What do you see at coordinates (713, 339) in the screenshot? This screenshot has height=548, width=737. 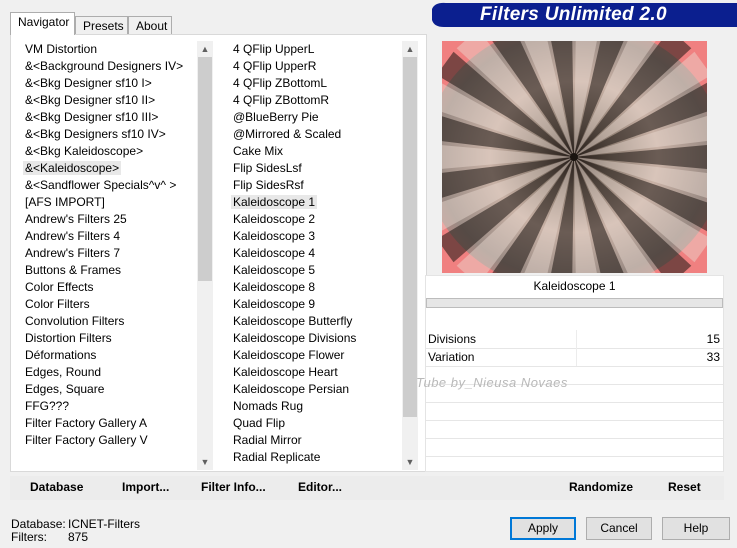 I see `param-value: 15` at bounding box center [713, 339].